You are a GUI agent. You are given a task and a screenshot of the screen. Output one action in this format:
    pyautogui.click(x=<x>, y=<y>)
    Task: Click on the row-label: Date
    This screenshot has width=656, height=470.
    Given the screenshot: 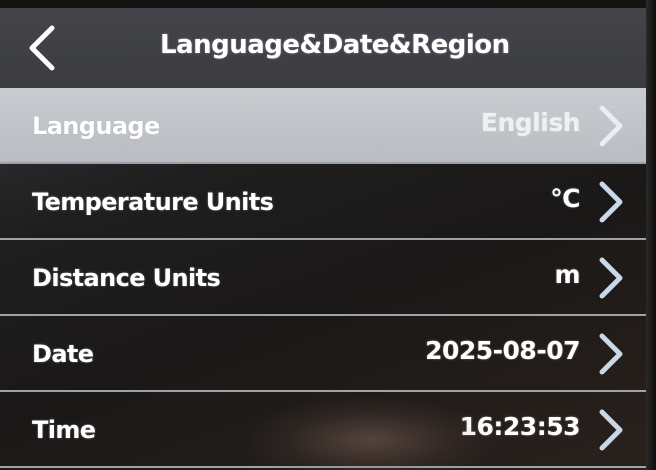 What is the action you would take?
    pyautogui.click(x=63, y=354)
    